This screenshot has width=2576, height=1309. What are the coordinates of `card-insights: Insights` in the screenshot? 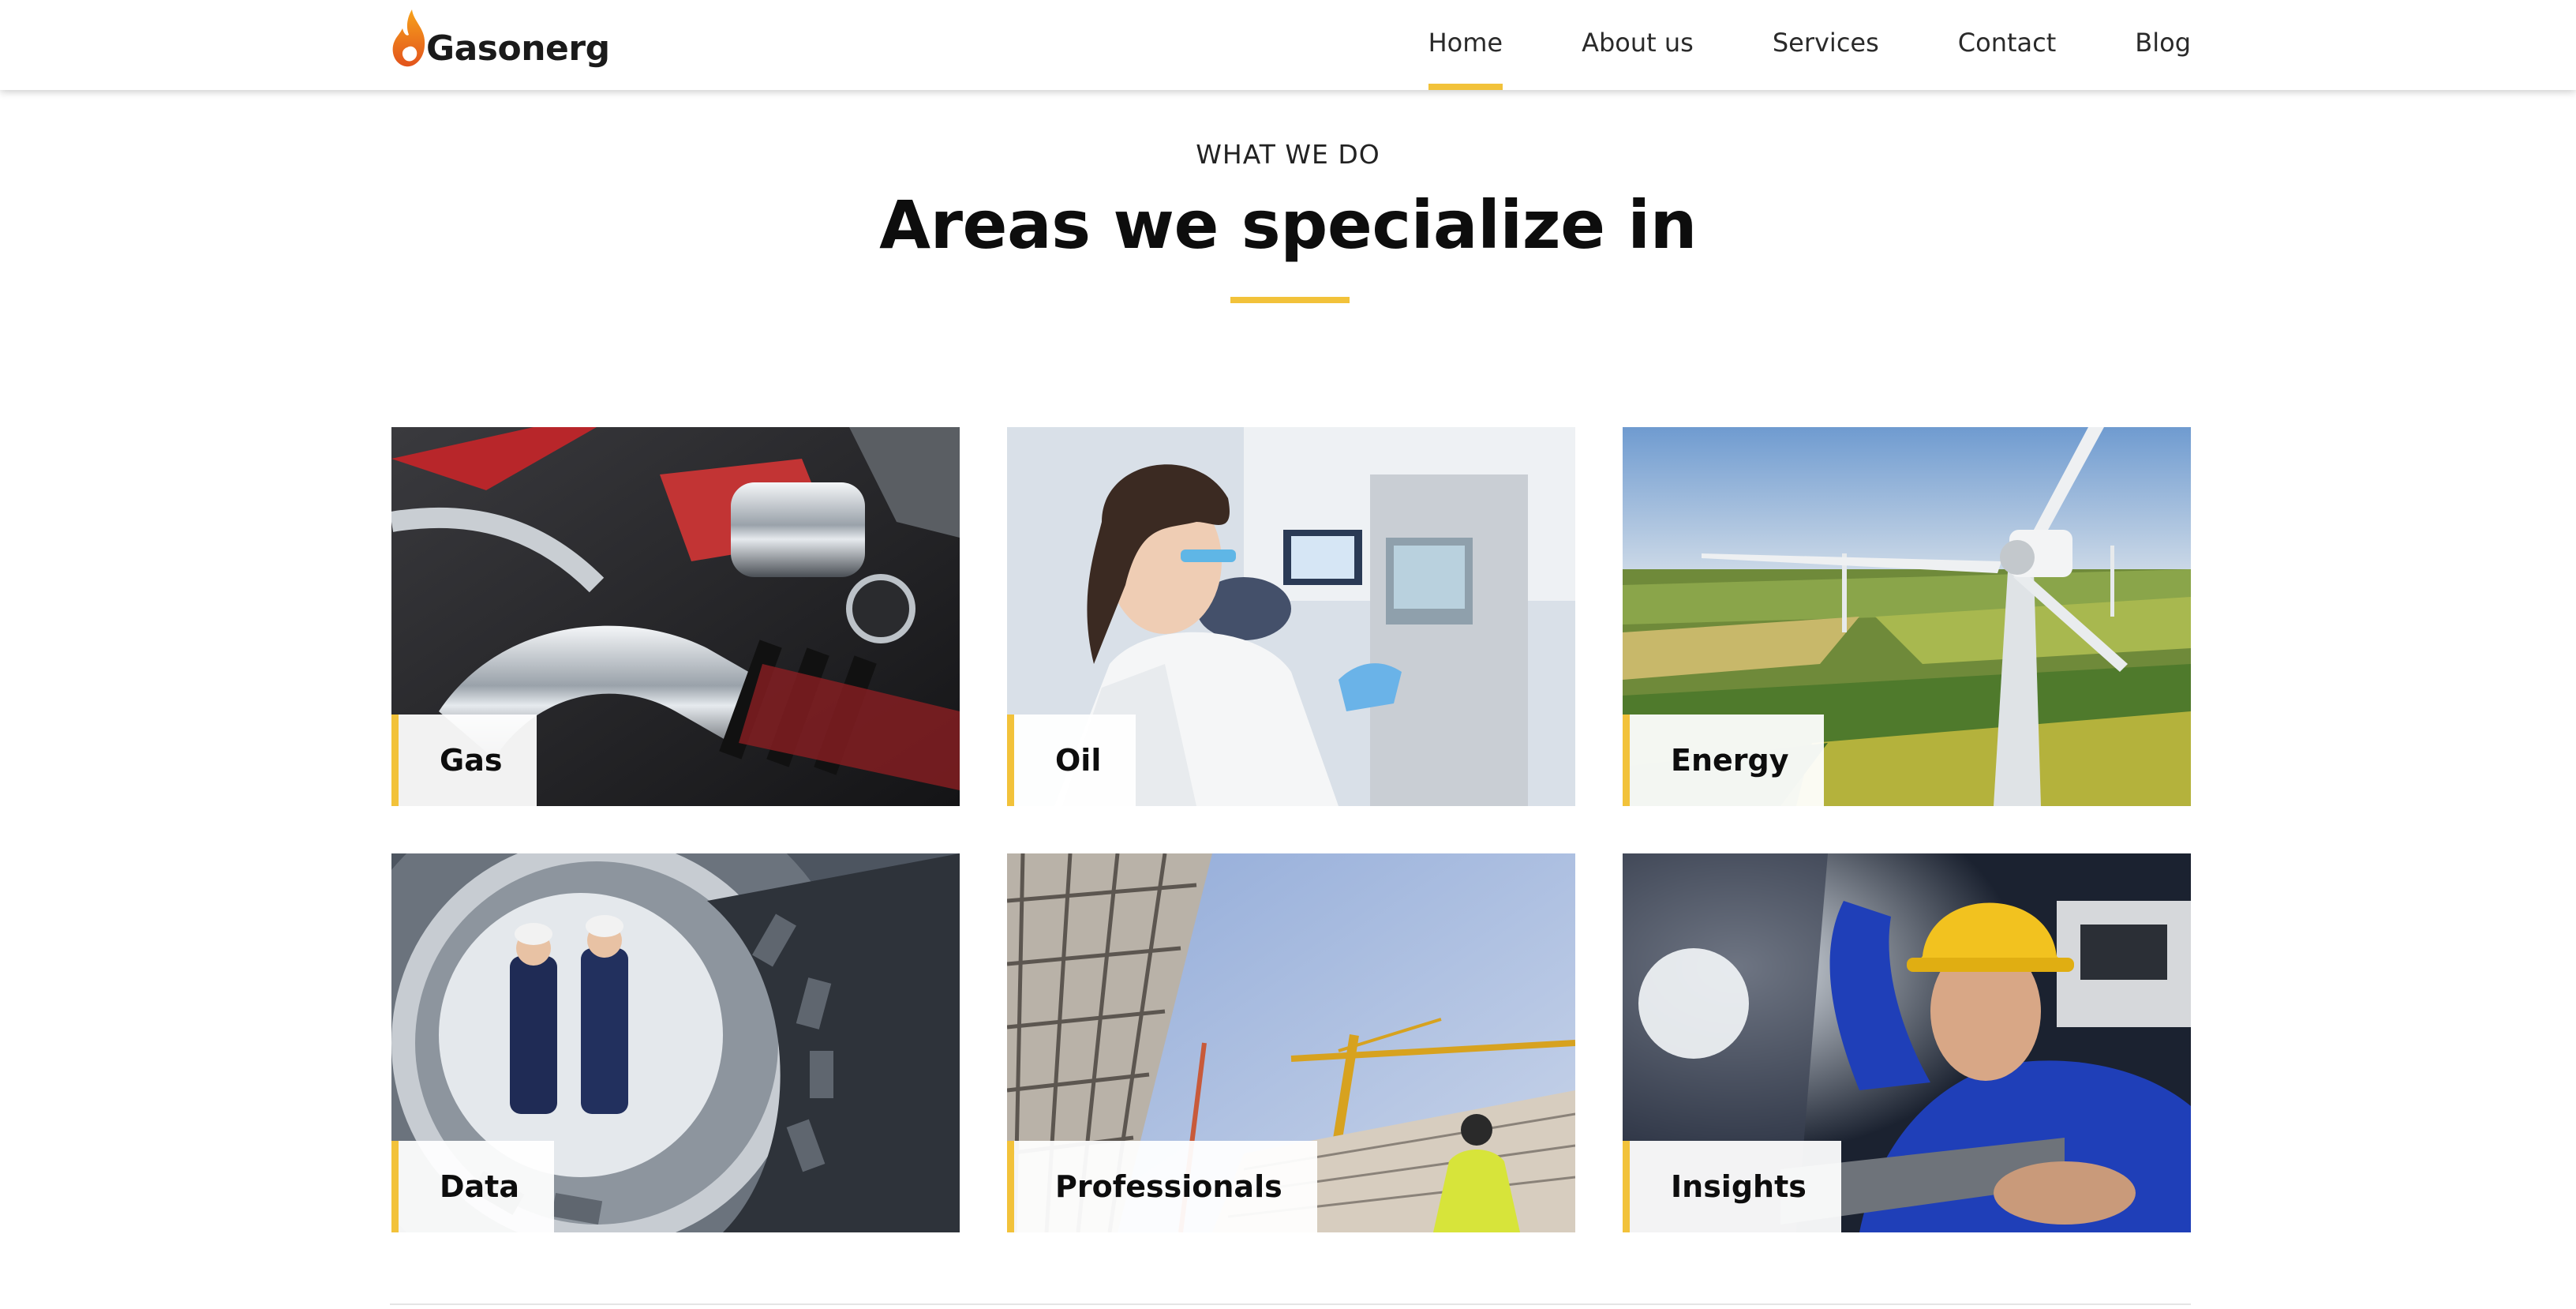 It's located at (1907, 1042).